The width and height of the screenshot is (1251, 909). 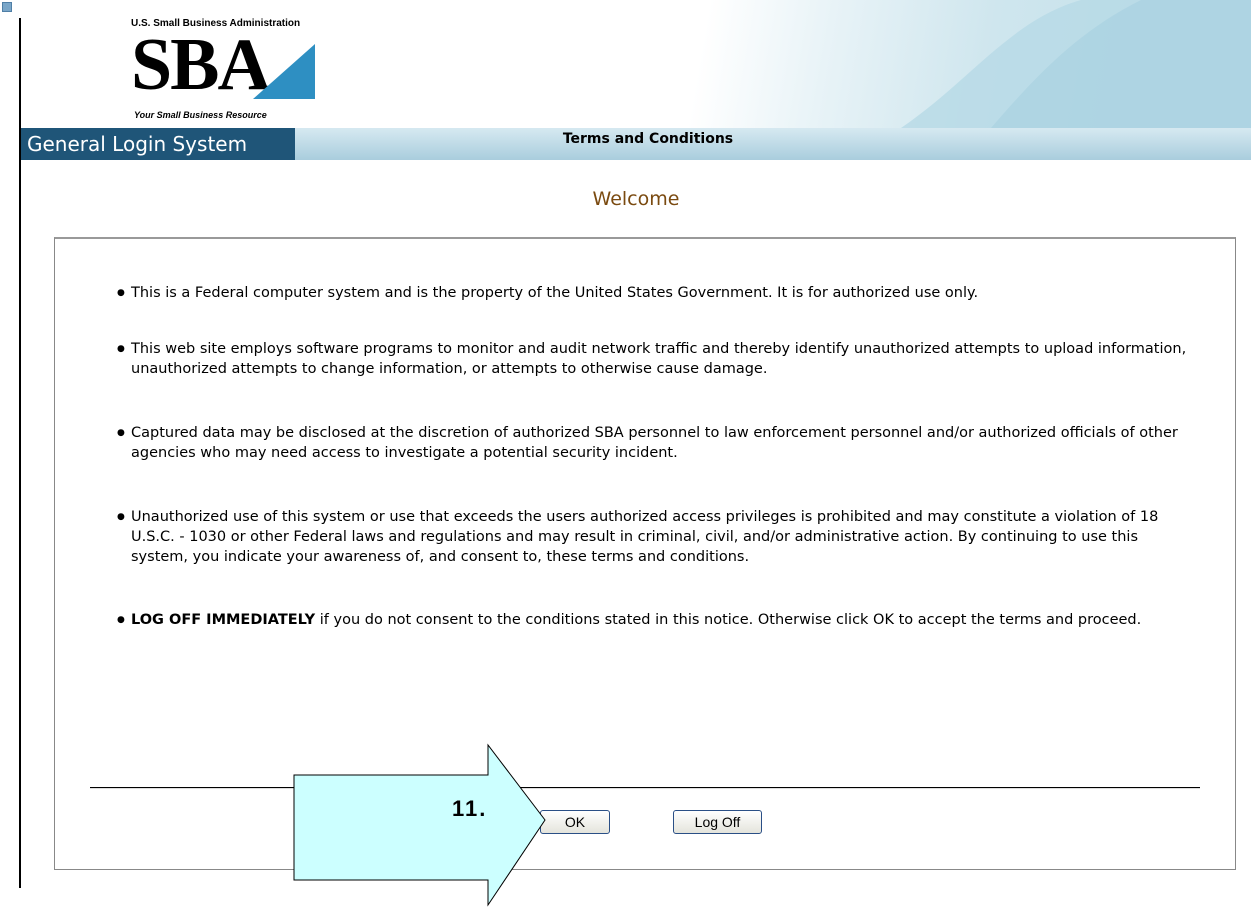 I want to click on logo-wordmark: SBA, so click(x=201, y=65).